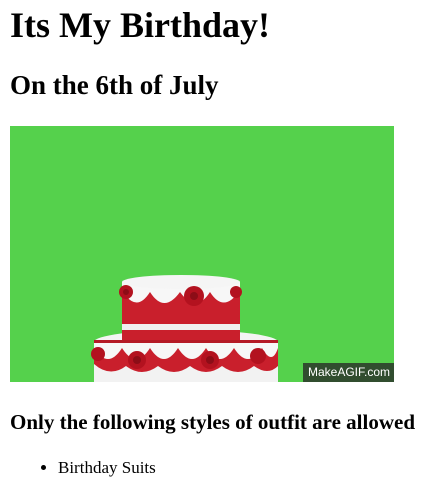 The height and width of the screenshot is (480, 444). Describe the element at coordinates (114, 85) in the screenshot. I see `page-subtitle: On the 6th of July` at that location.